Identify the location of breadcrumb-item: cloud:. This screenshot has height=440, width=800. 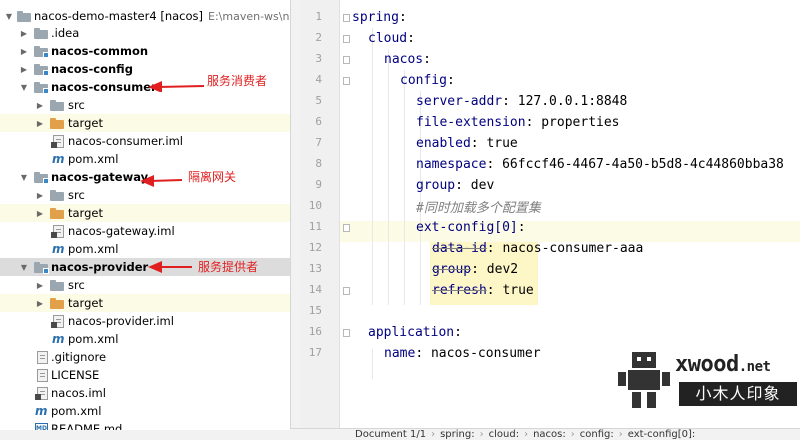
(504, 434).